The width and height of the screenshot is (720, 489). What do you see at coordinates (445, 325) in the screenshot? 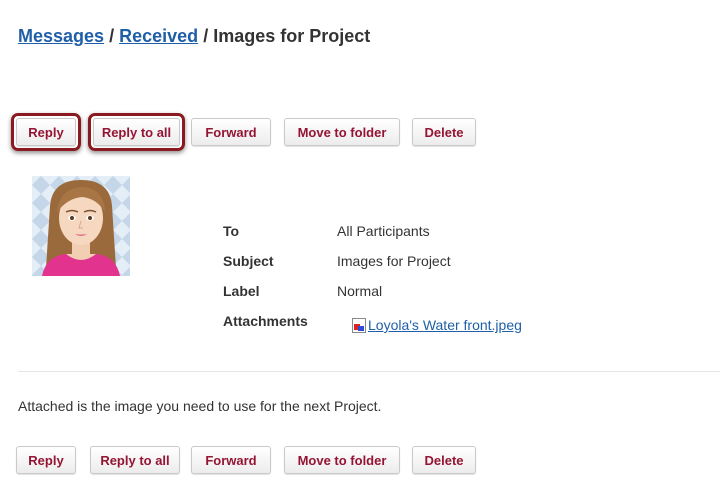
I see `attachment-name: Loyola's Water front.jpeg` at bounding box center [445, 325].